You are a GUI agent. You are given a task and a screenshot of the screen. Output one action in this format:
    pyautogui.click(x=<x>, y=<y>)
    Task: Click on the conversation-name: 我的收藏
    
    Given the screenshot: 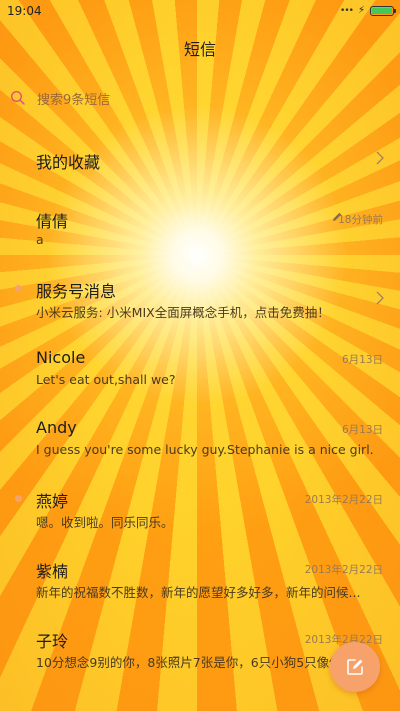 What is the action you would take?
    pyautogui.click(x=68, y=162)
    